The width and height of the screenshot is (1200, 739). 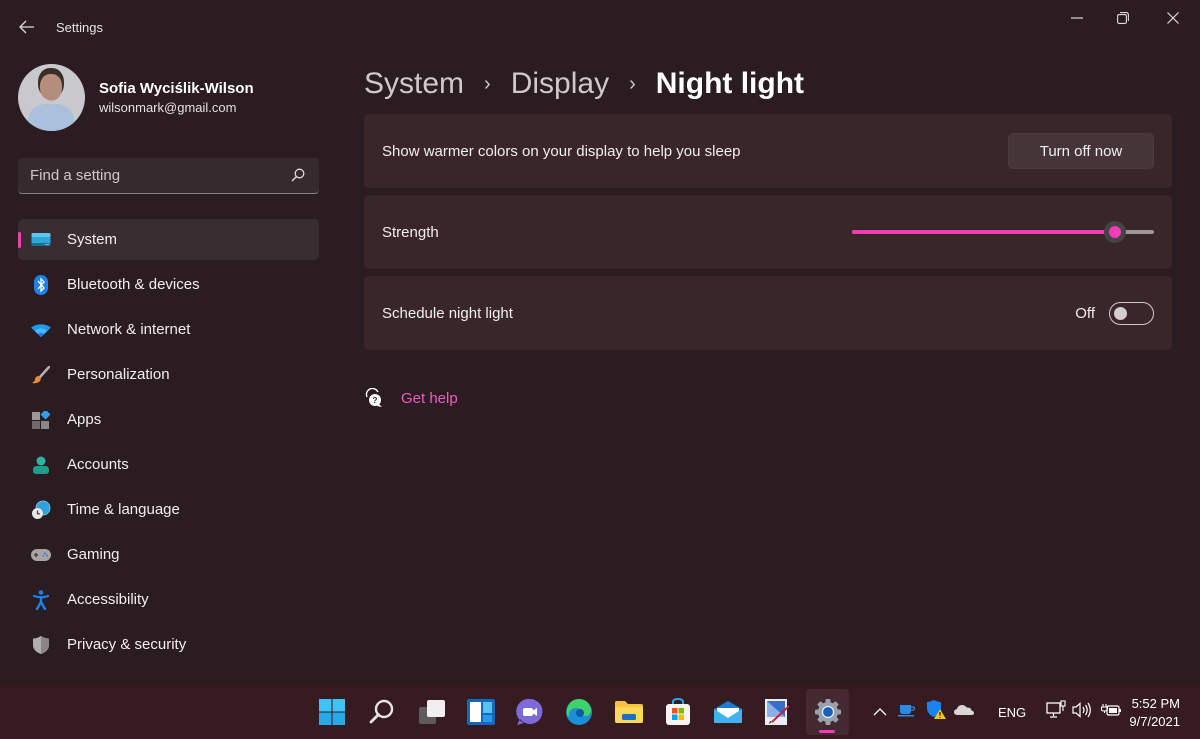 I want to click on store-icon, so click(x=678, y=711).